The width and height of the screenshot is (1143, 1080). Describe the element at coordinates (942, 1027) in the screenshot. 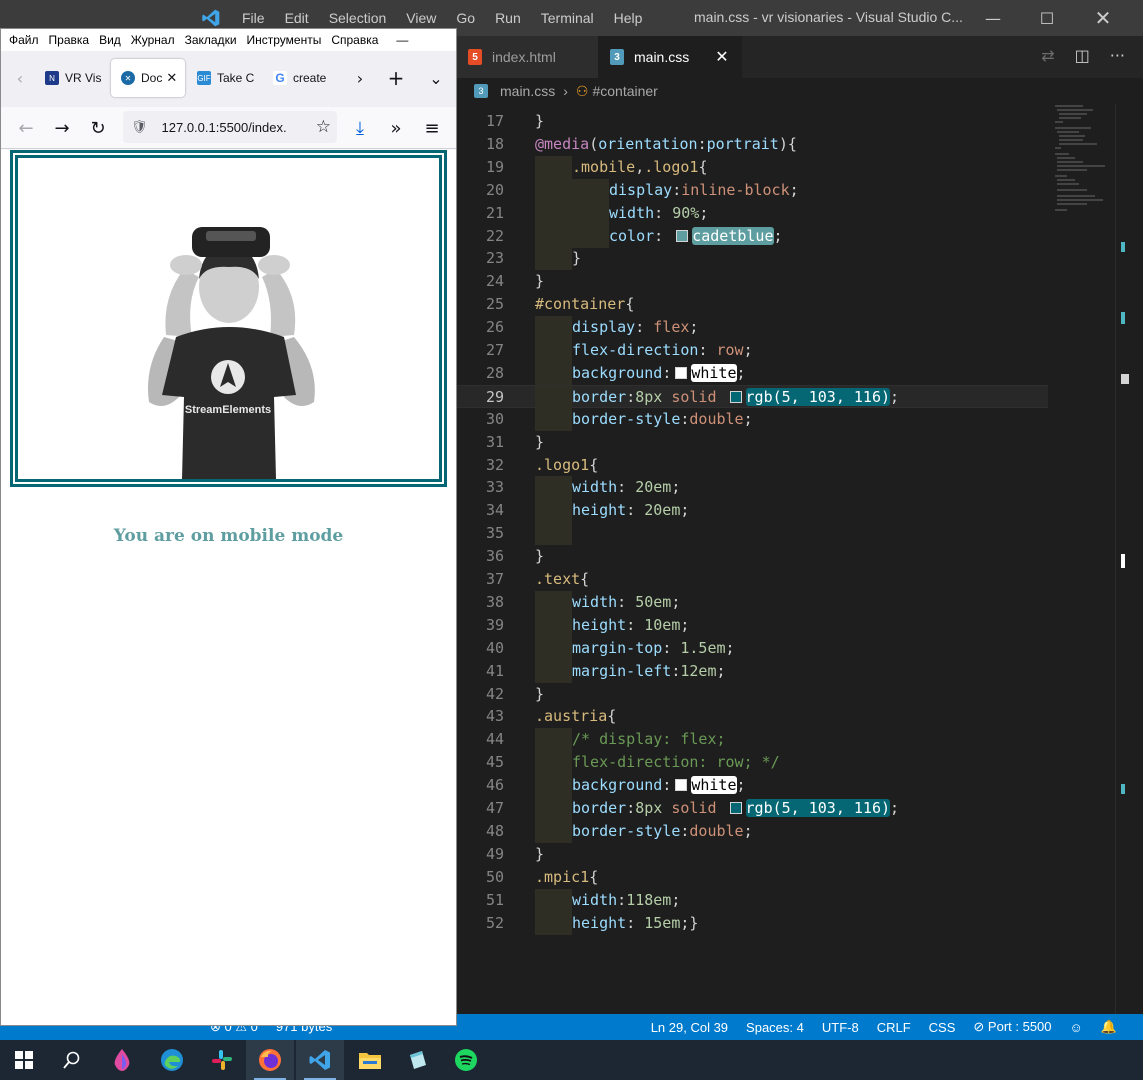

I see `language-mode: CSS` at that location.